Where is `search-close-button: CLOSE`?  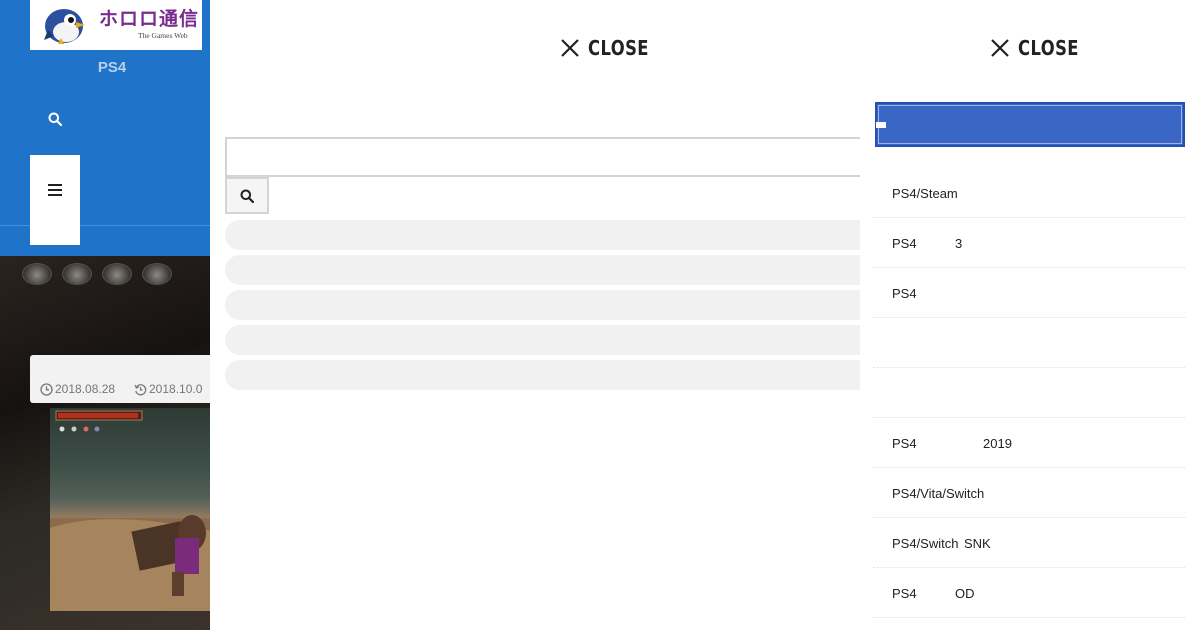
search-close-button: CLOSE is located at coordinates (611, 48).